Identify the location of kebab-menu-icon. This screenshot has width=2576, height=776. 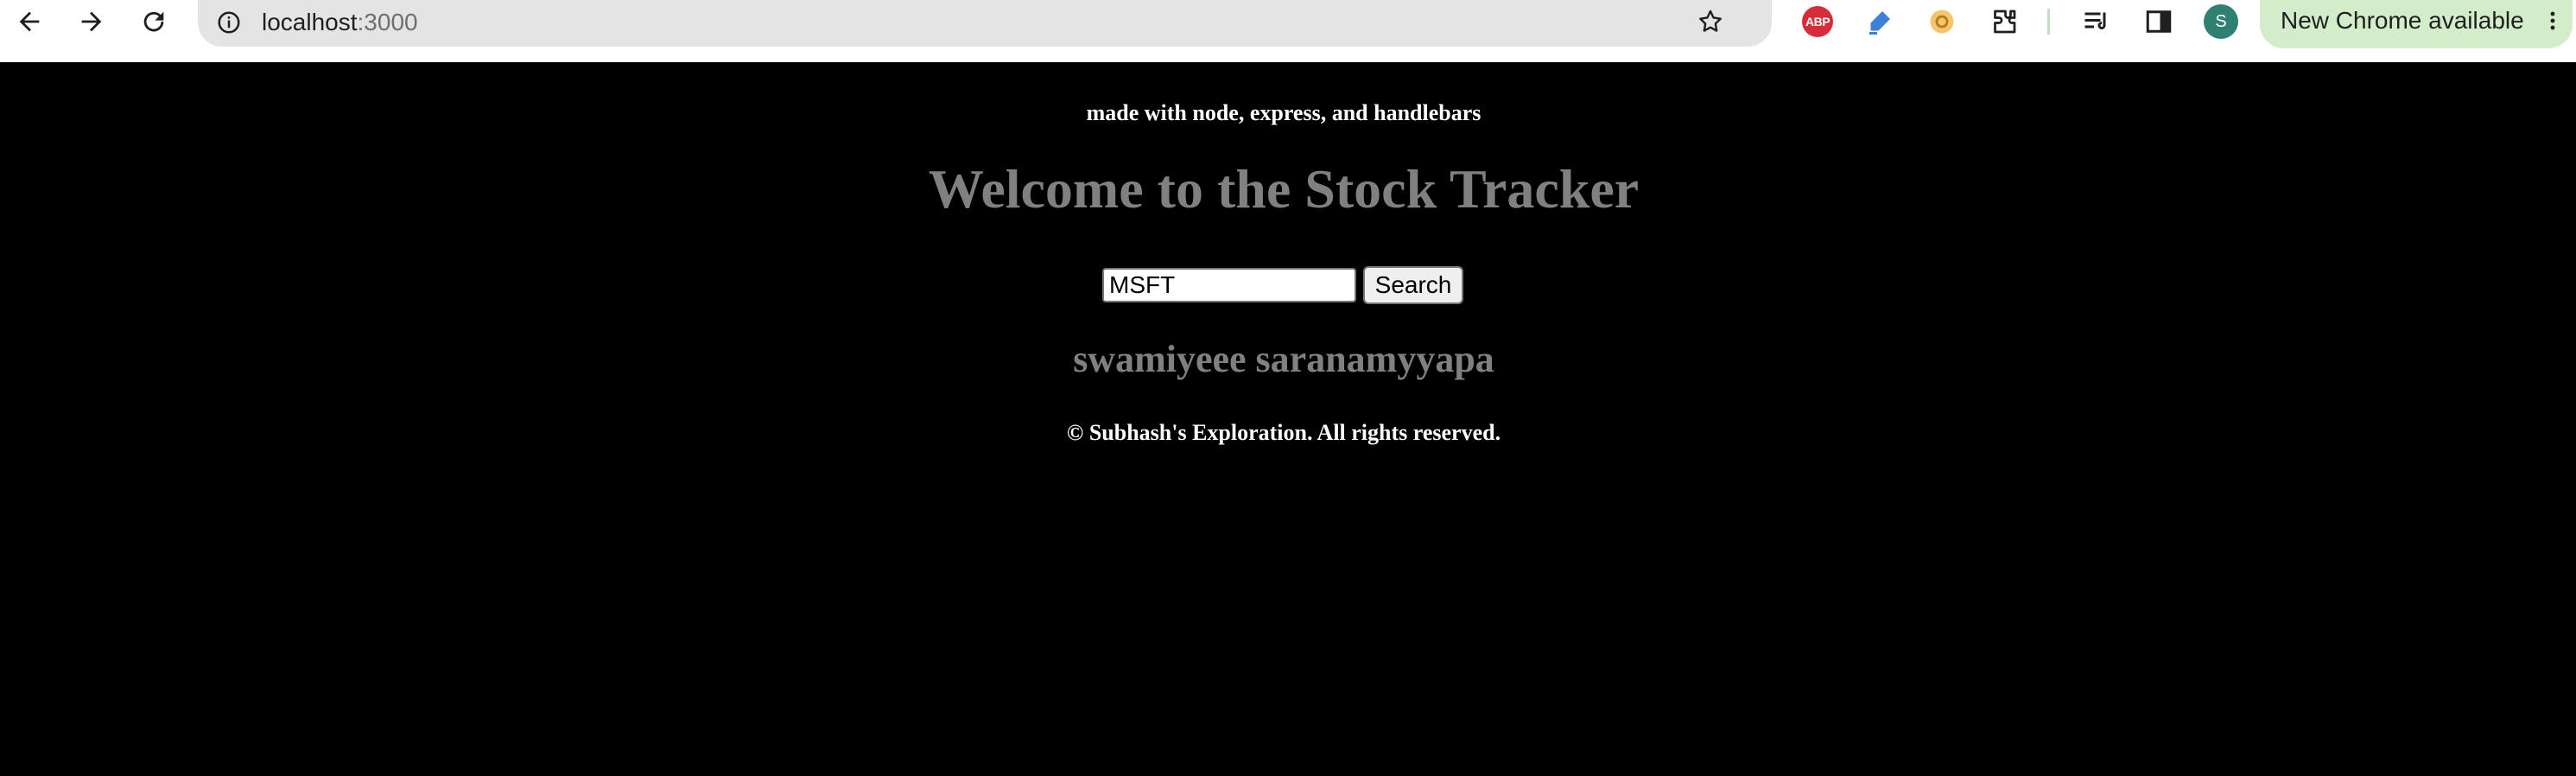
(2553, 20).